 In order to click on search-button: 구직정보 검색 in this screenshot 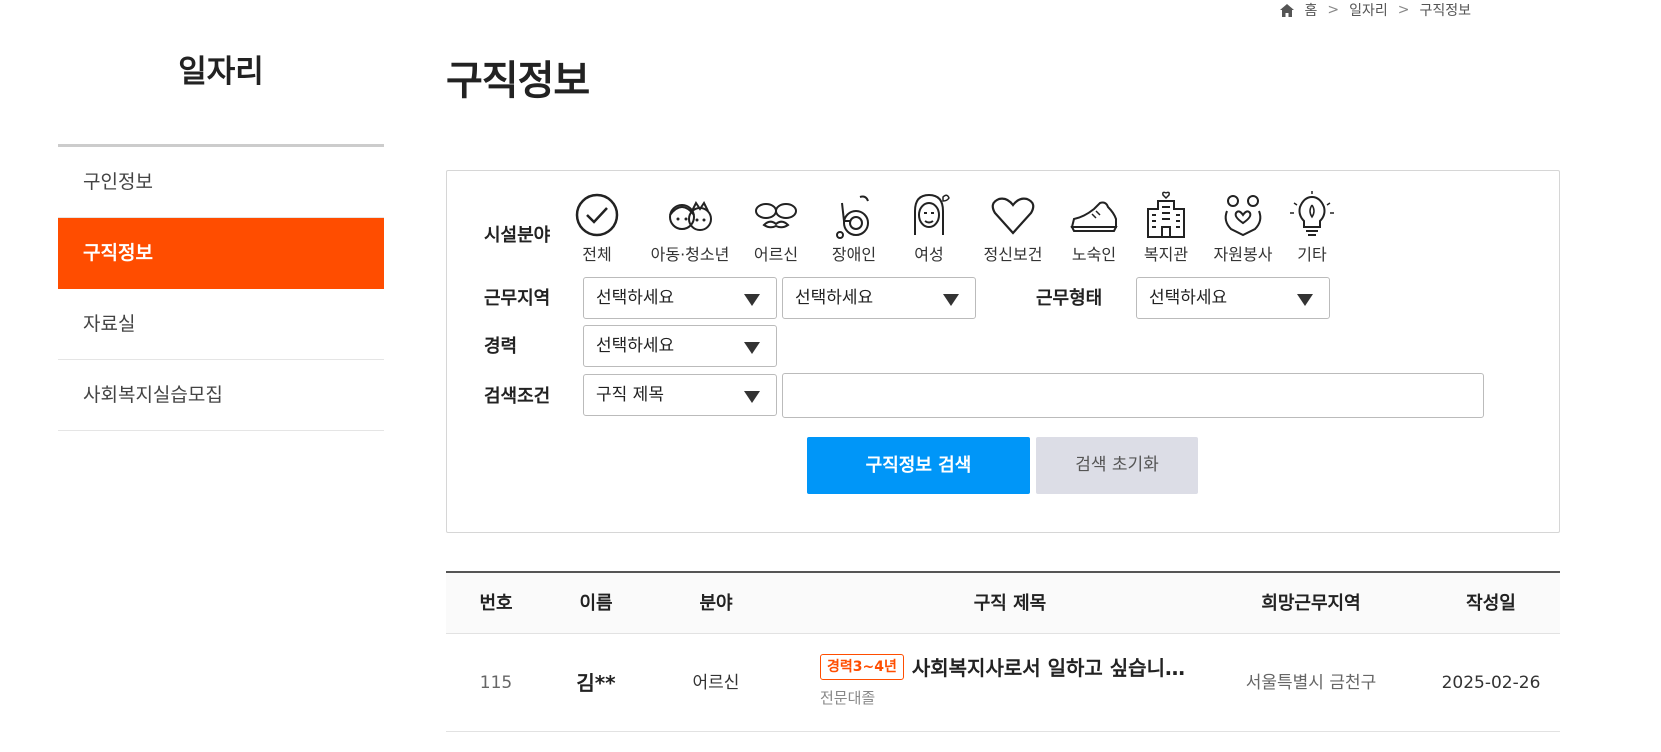, I will do `click(918, 465)`.